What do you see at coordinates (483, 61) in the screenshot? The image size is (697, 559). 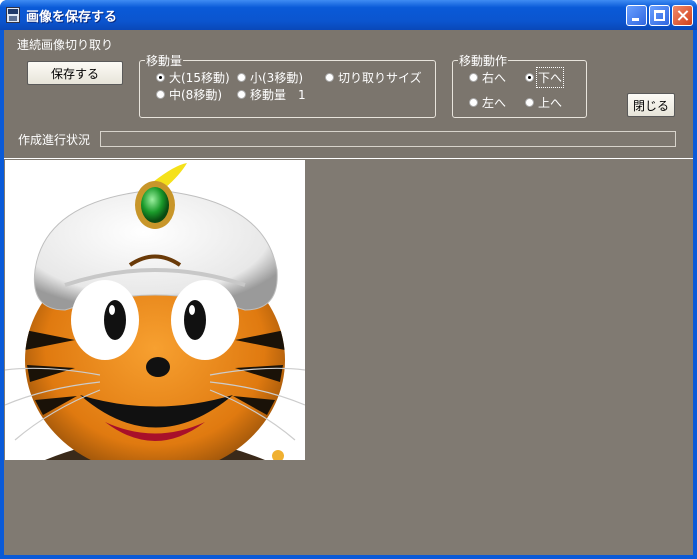 I see `move-action-legend: 移動動作` at bounding box center [483, 61].